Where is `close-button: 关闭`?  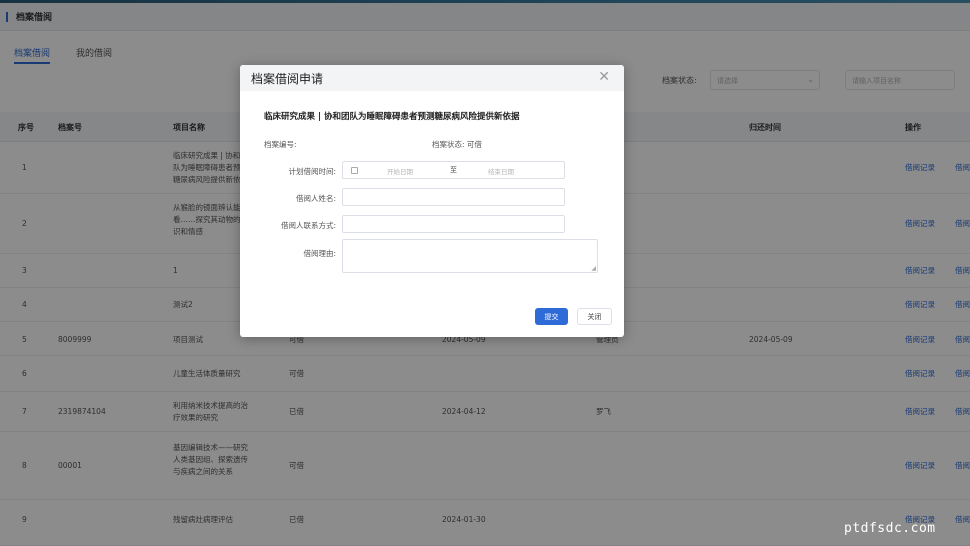
close-button: 关闭 is located at coordinates (594, 316).